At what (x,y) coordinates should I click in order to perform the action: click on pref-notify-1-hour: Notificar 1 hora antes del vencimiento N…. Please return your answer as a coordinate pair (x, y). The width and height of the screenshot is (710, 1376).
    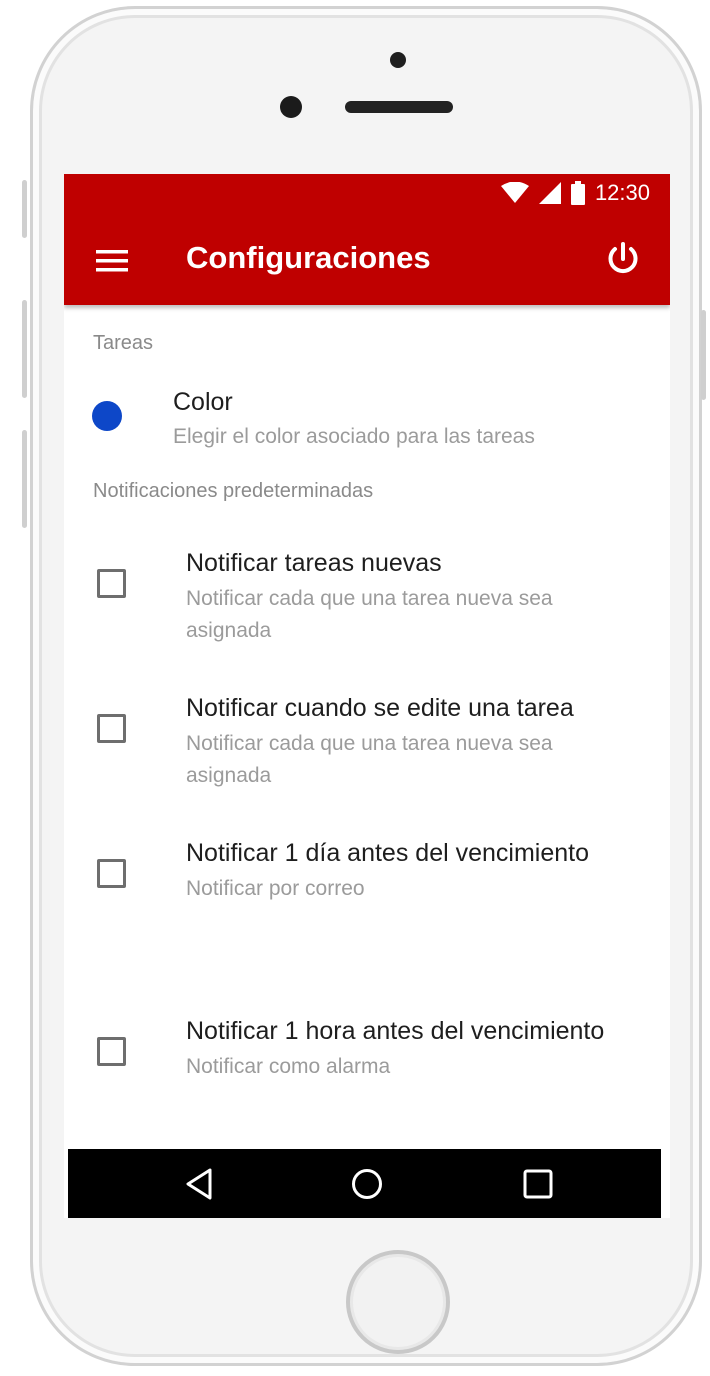
    Looking at the image, I should click on (367, 1053).